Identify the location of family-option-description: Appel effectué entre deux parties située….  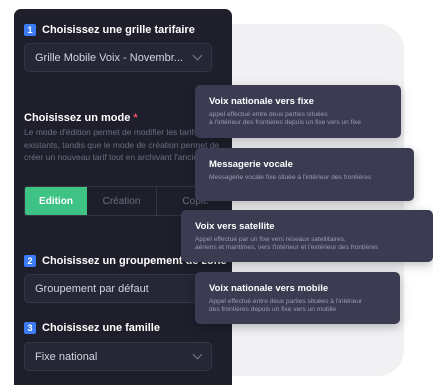
(286, 306).